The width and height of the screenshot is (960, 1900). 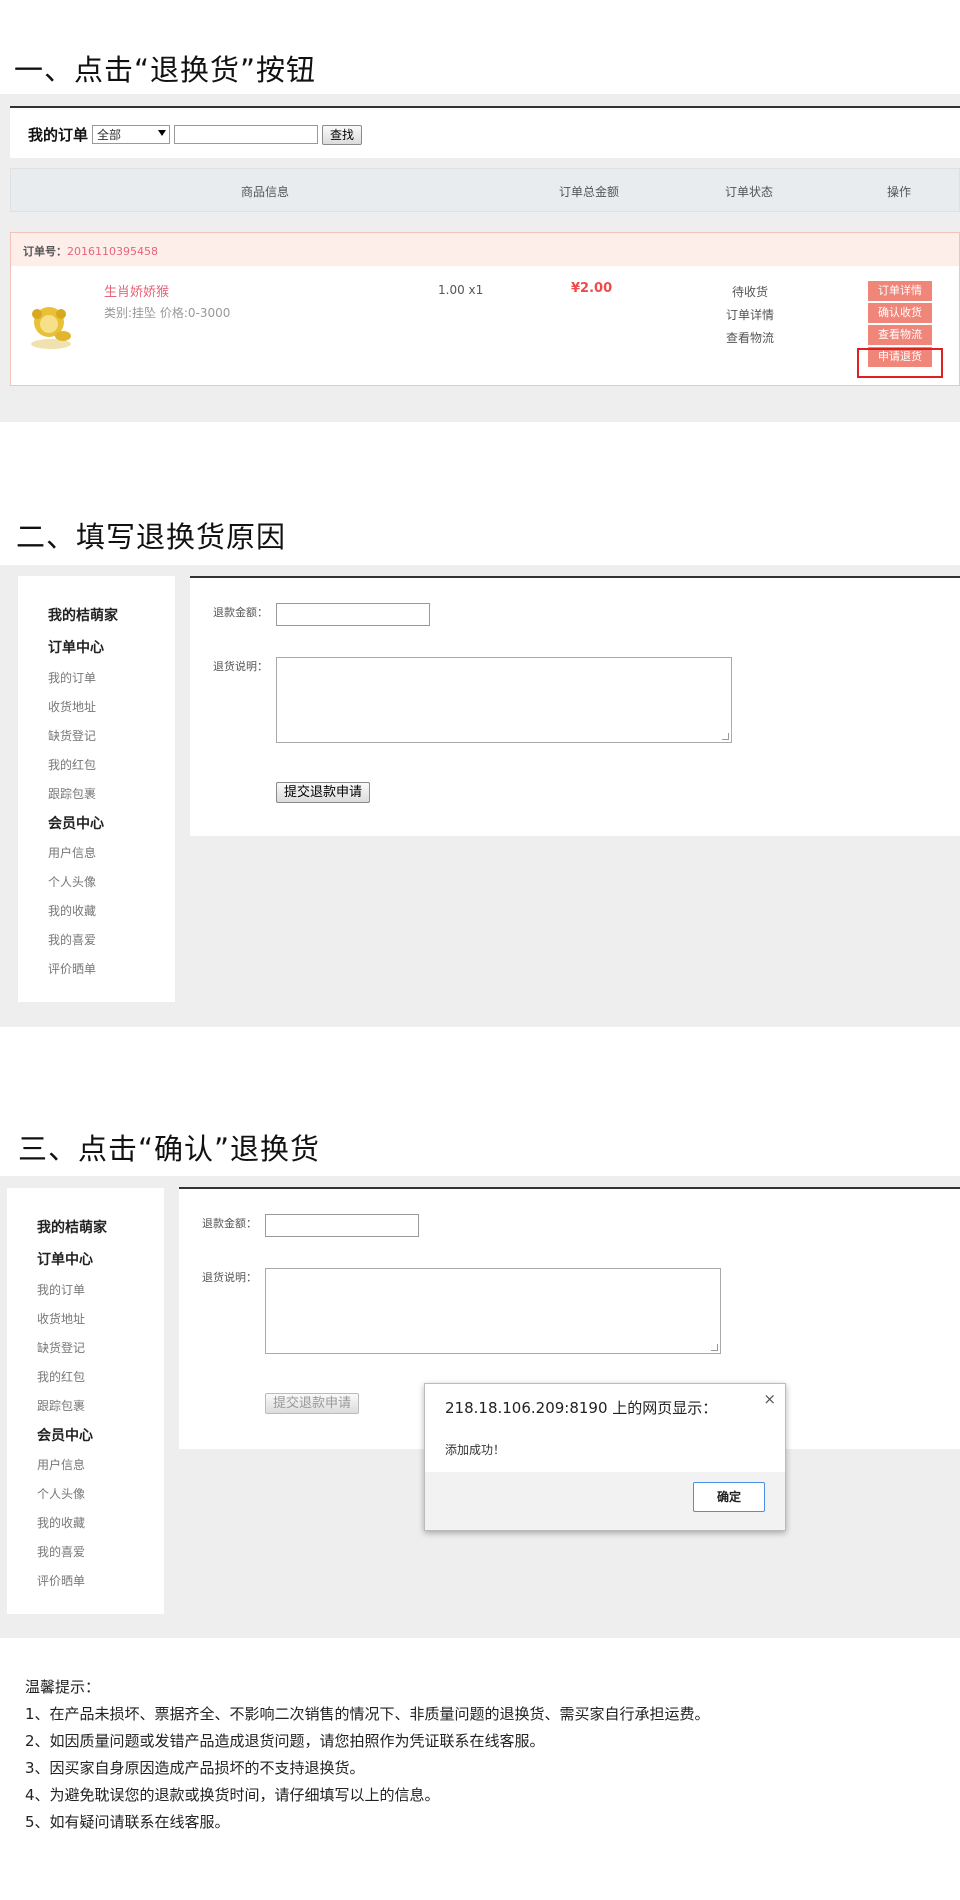 I want to click on confirm-receipt-button: 确认收货, so click(x=900, y=313).